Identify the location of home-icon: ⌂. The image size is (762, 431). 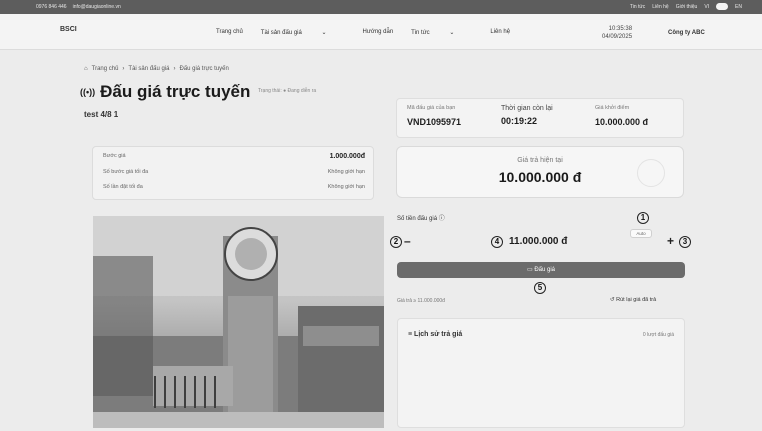
(86, 69).